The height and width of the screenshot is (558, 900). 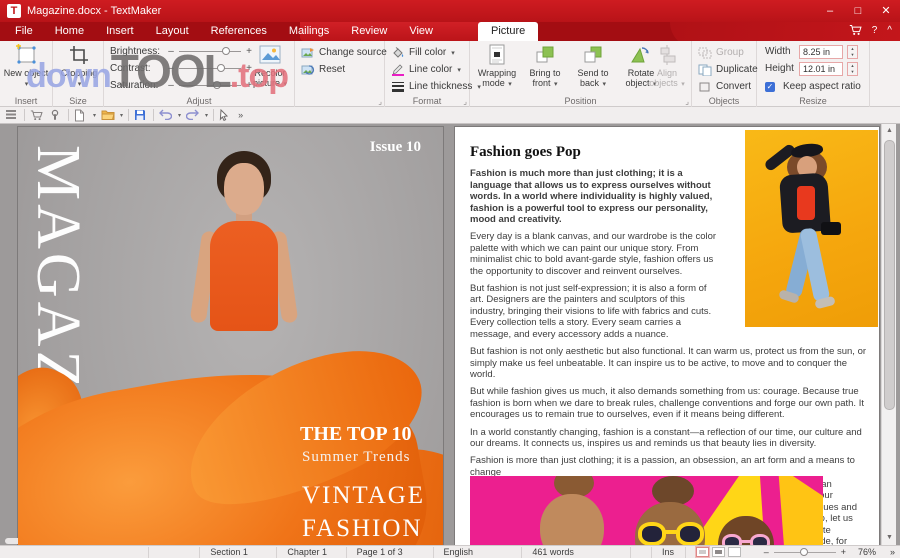 I want to click on reset-icon, so click(x=308, y=70).